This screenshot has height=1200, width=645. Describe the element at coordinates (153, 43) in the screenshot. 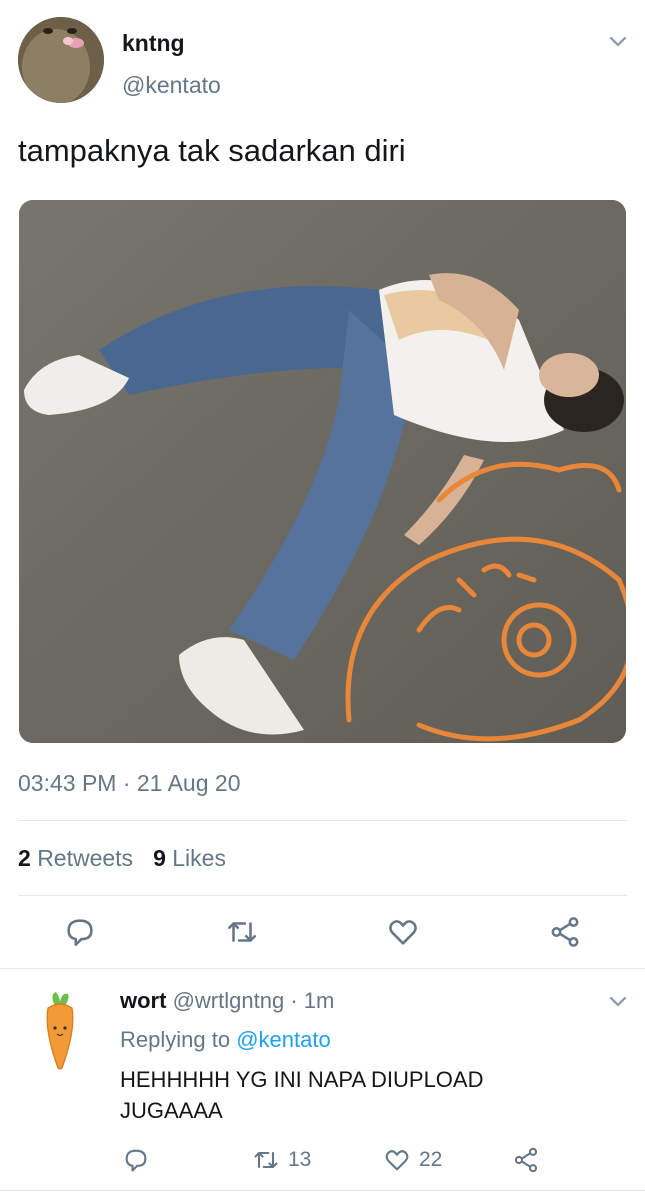

I see `author-display-name: kntng` at that location.